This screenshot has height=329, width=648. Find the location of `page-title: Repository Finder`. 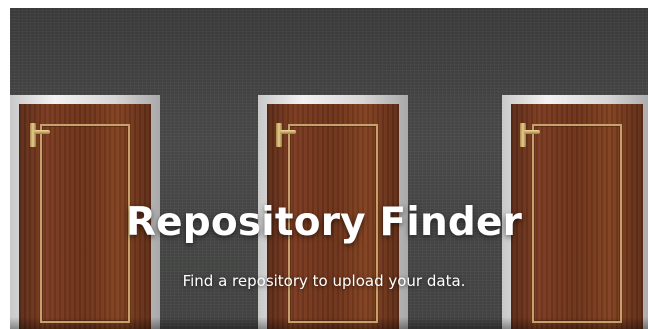

page-title: Repository Finder is located at coordinates (324, 222).